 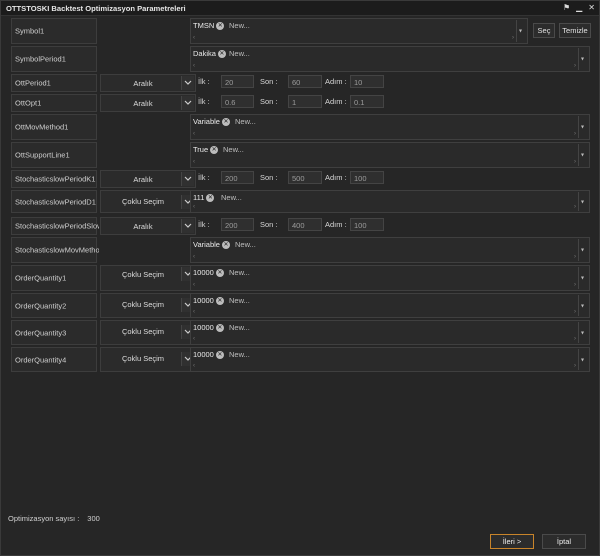 I want to click on adim-input: 10, so click(x=367, y=81).